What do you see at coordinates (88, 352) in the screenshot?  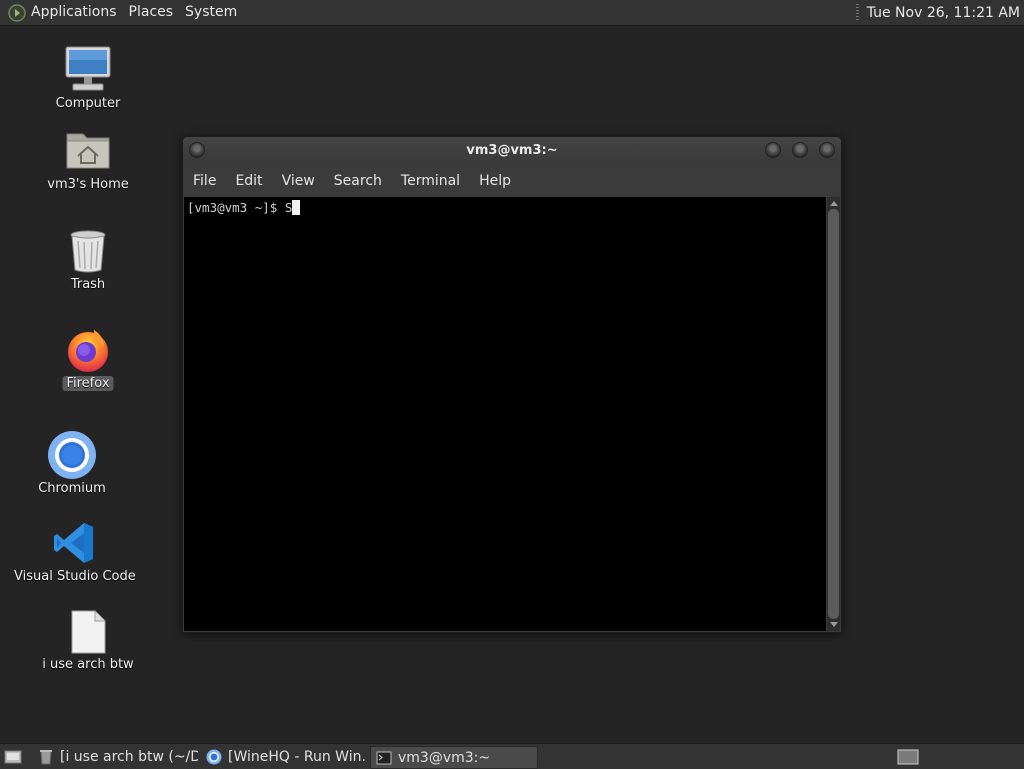 I see `firefox-icon` at bounding box center [88, 352].